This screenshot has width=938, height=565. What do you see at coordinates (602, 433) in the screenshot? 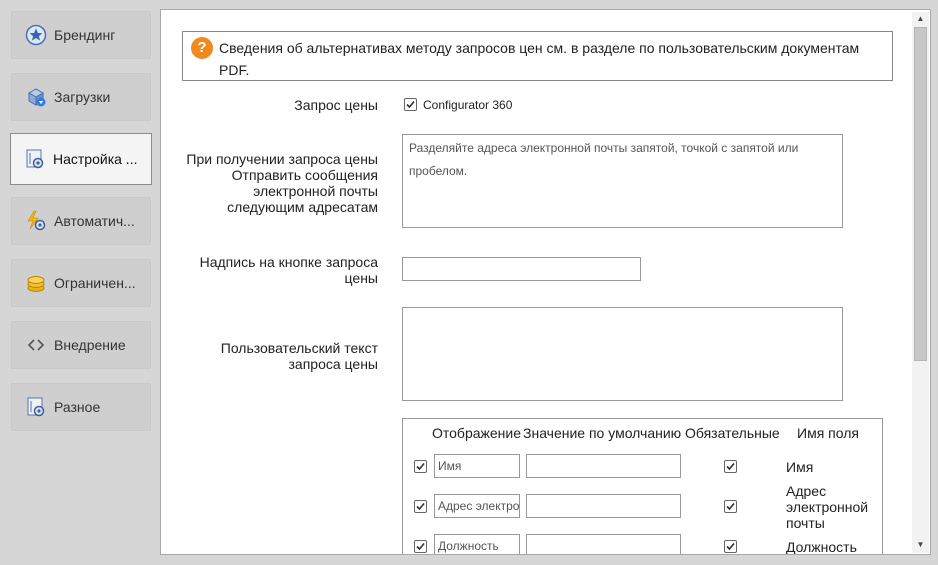
I see `table-header-default: Значение по умолчанию` at bounding box center [602, 433].